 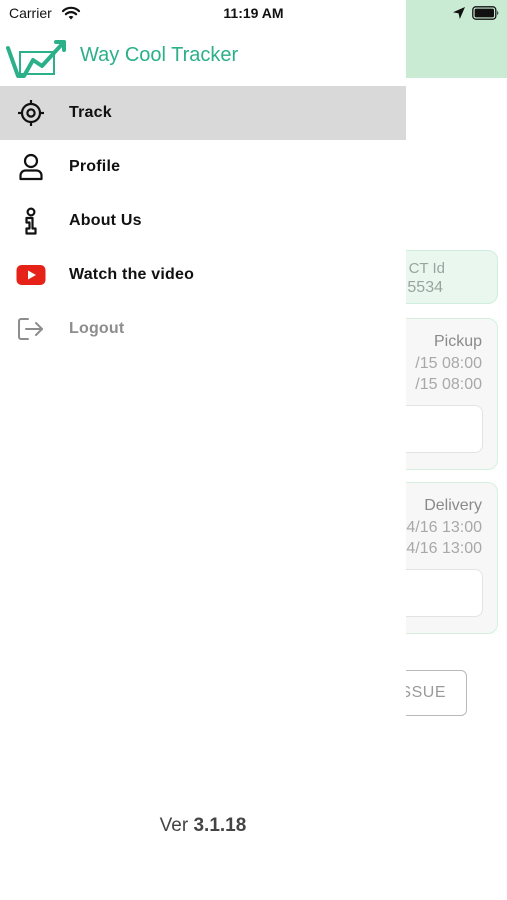 What do you see at coordinates (203, 275) in the screenshot?
I see `menu-item-watch-video: Watch the video` at bounding box center [203, 275].